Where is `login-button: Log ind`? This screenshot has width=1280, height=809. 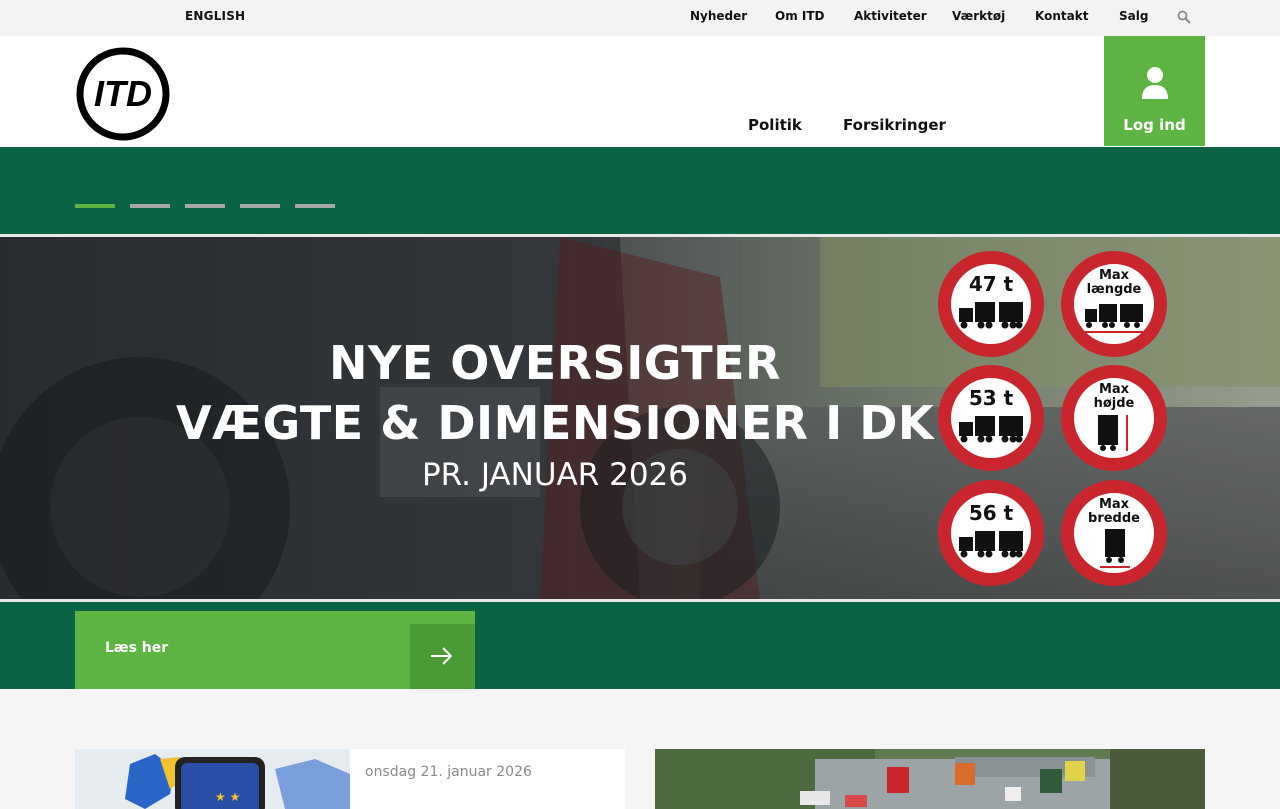
login-button: Log ind is located at coordinates (1154, 91).